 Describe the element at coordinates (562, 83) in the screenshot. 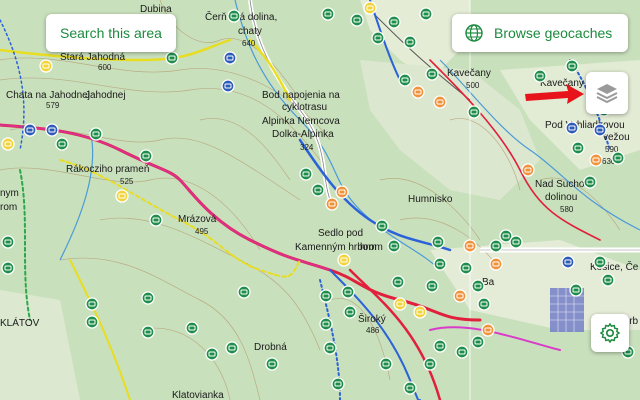

I see `place-label: Kavečany` at that location.